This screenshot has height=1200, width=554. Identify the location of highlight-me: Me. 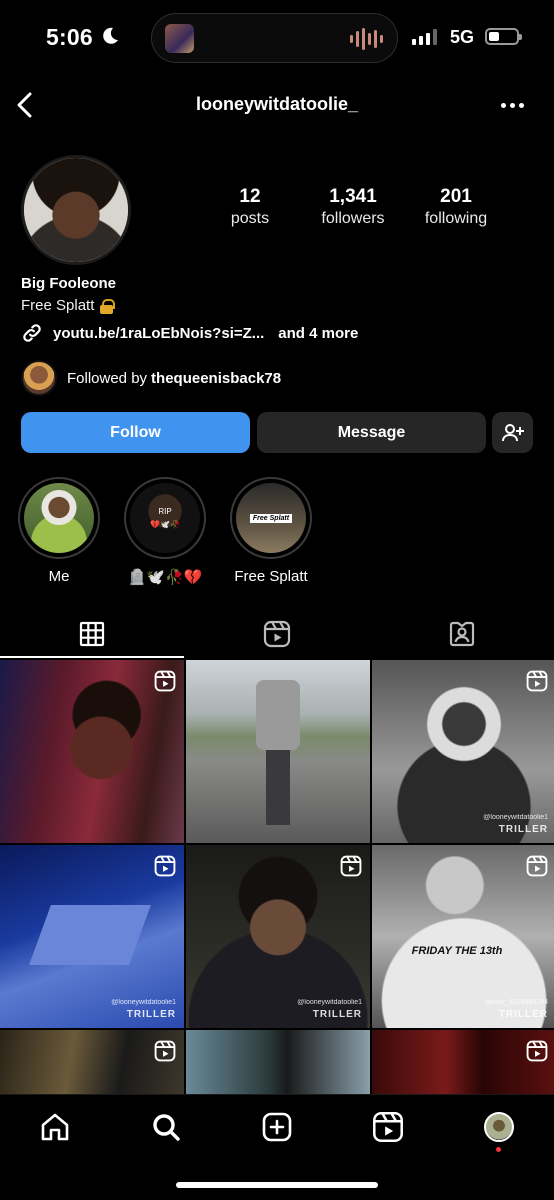
(59, 531).